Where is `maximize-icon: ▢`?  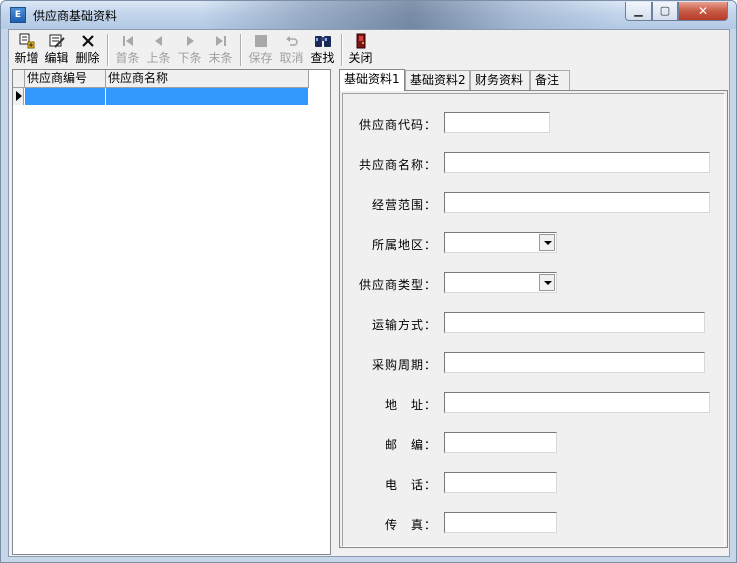 maximize-icon: ▢ is located at coordinates (665, 10).